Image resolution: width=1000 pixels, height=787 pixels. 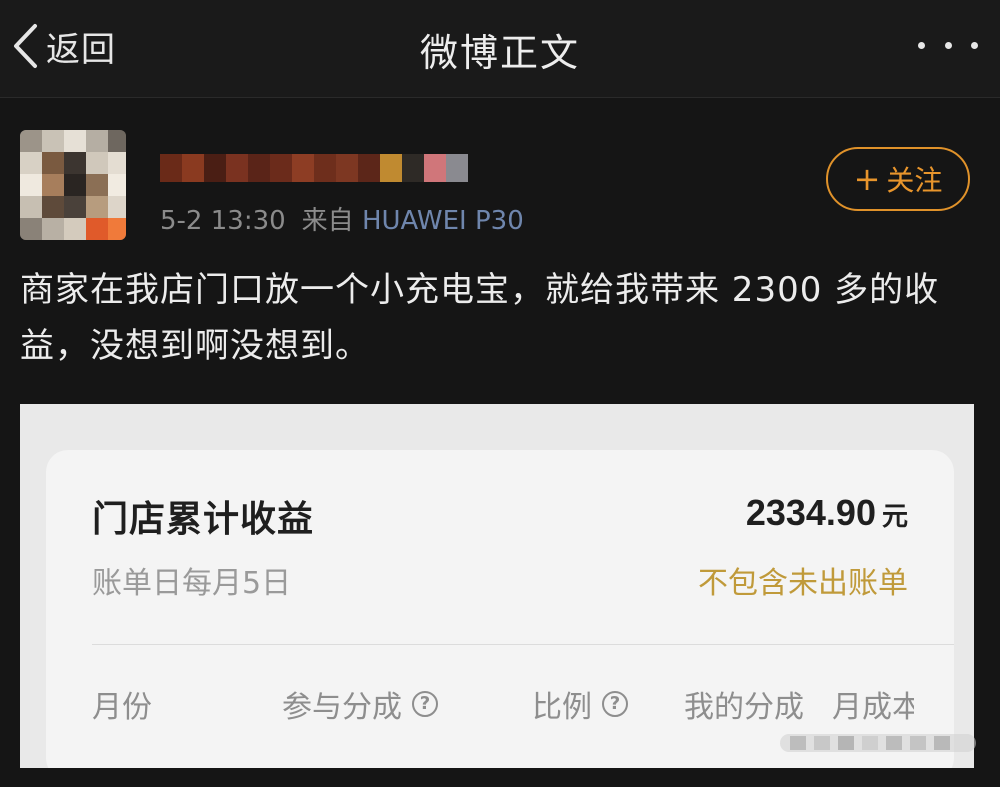 What do you see at coordinates (523, 644) in the screenshot?
I see `card-divider` at bounding box center [523, 644].